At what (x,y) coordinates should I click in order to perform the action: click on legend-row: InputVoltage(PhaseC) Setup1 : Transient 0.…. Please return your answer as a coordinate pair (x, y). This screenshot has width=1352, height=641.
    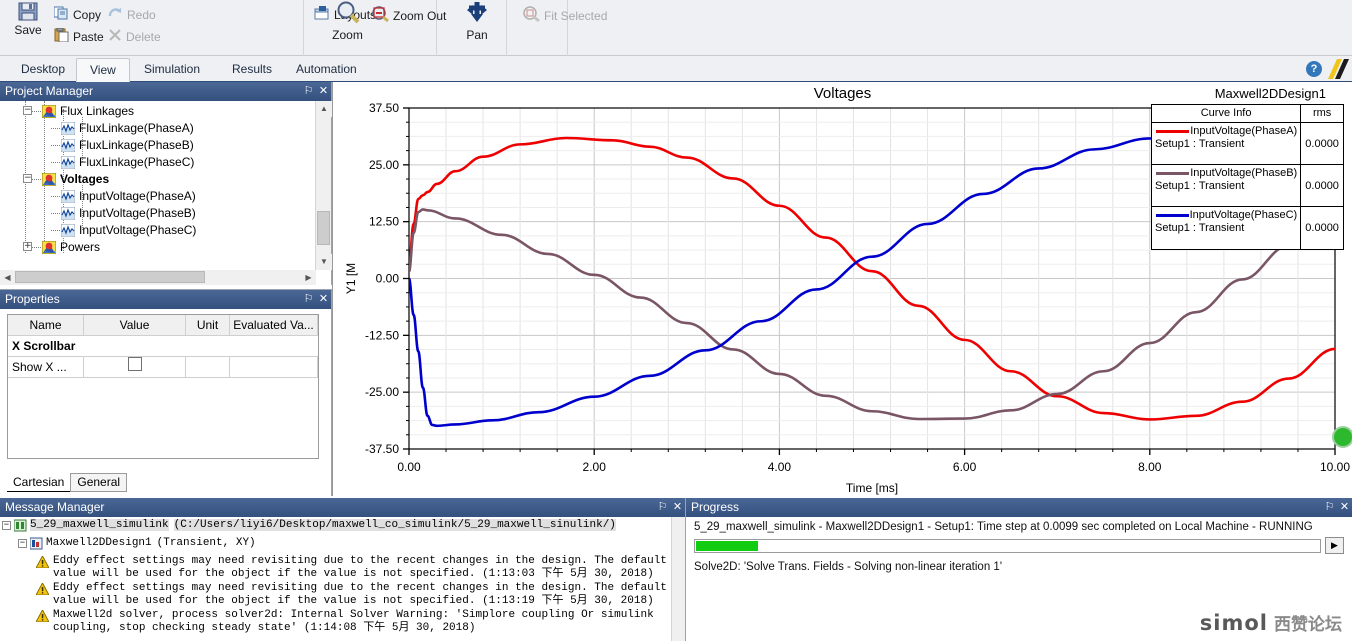
    Looking at the image, I should click on (1247, 228).